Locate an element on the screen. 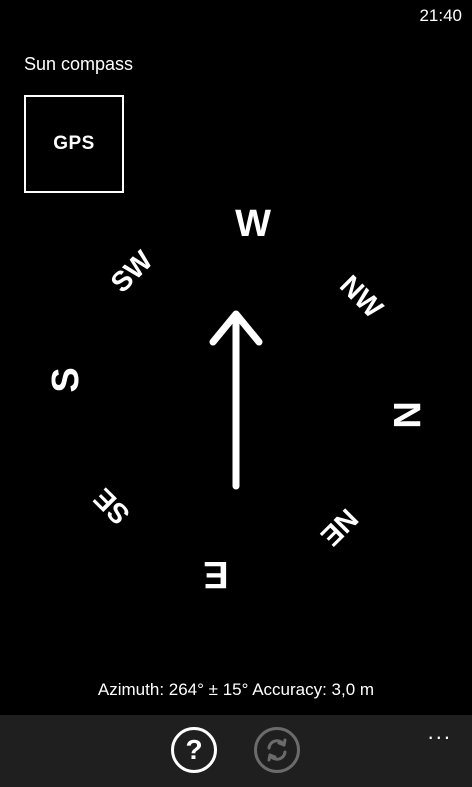 This screenshot has width=472, height=787. gps-button: GPS is located at coordinates (74, 144).